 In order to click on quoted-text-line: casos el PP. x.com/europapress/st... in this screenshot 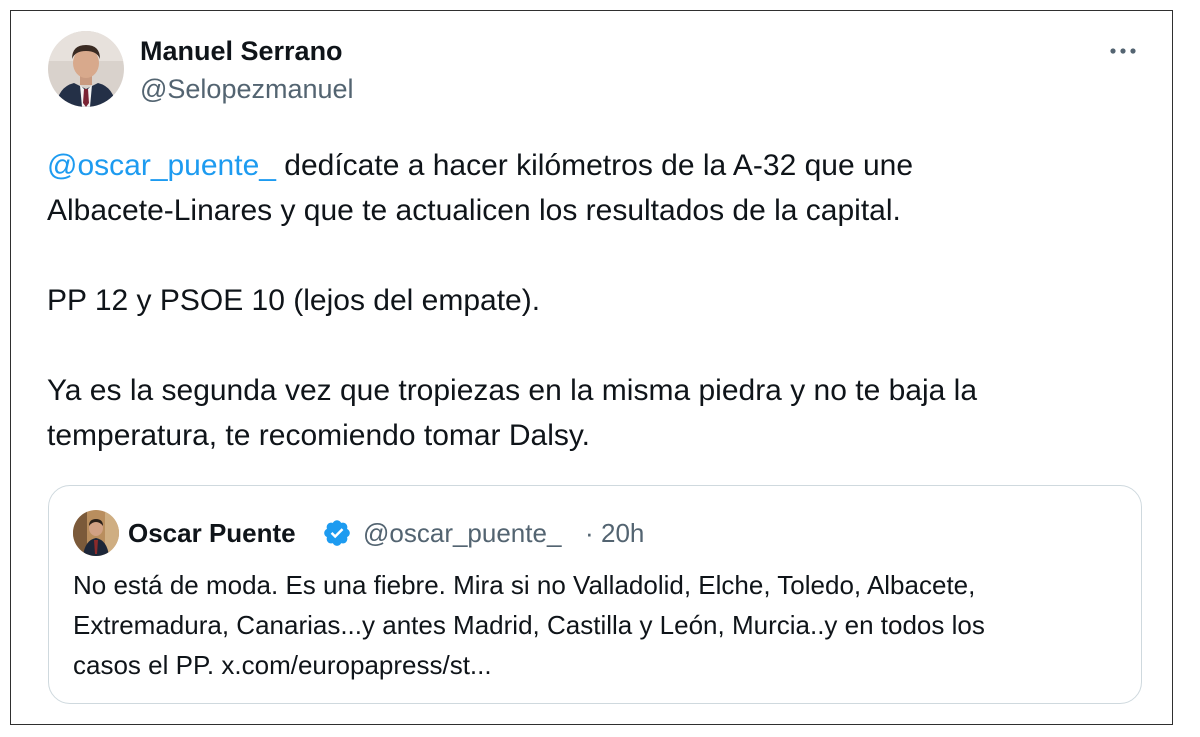, I will do `click(282, 665)`.